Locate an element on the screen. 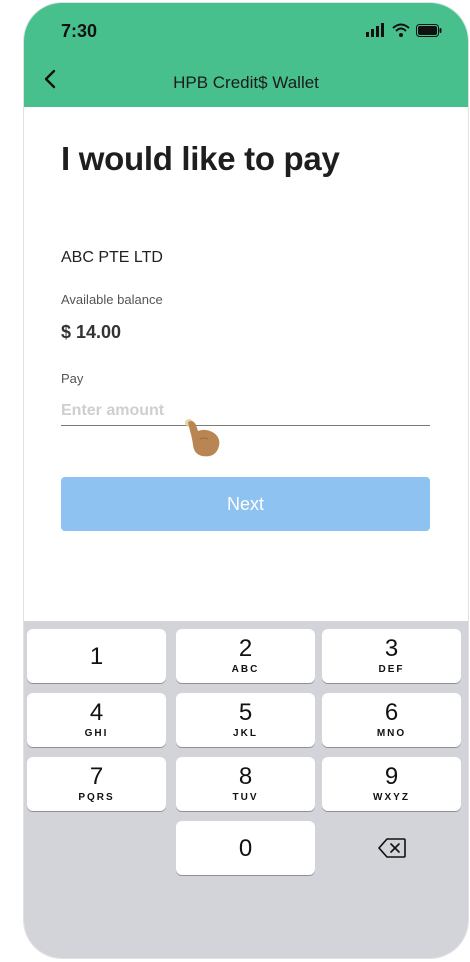 The image size is (470, 962). key-digit: 9 is located at coordinates (391, 776).